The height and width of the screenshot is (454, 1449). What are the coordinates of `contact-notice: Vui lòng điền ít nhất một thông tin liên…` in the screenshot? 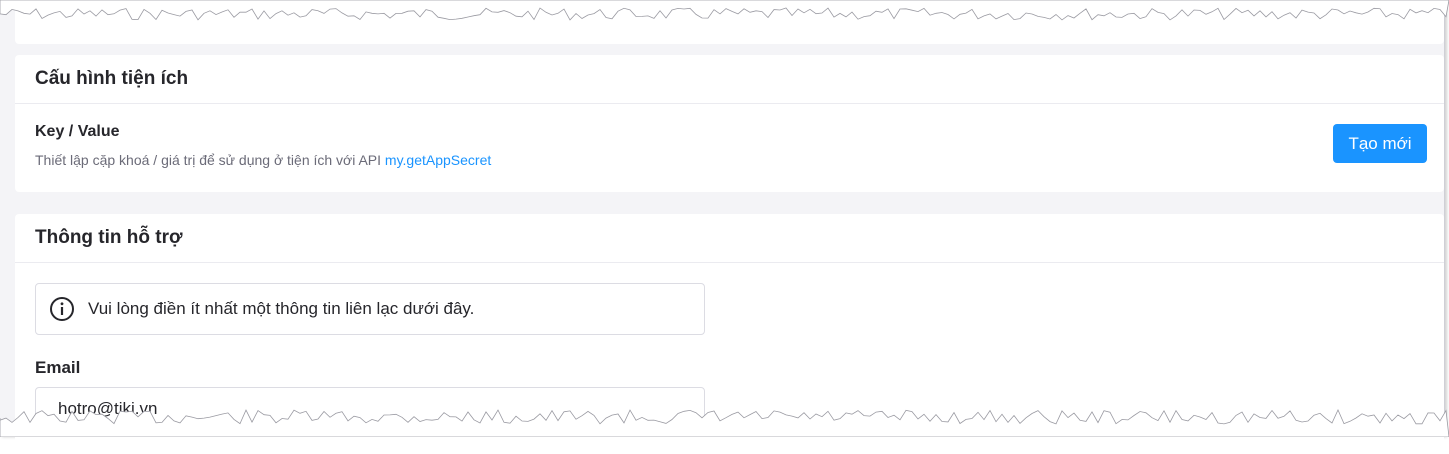 It's located at (370, 309).